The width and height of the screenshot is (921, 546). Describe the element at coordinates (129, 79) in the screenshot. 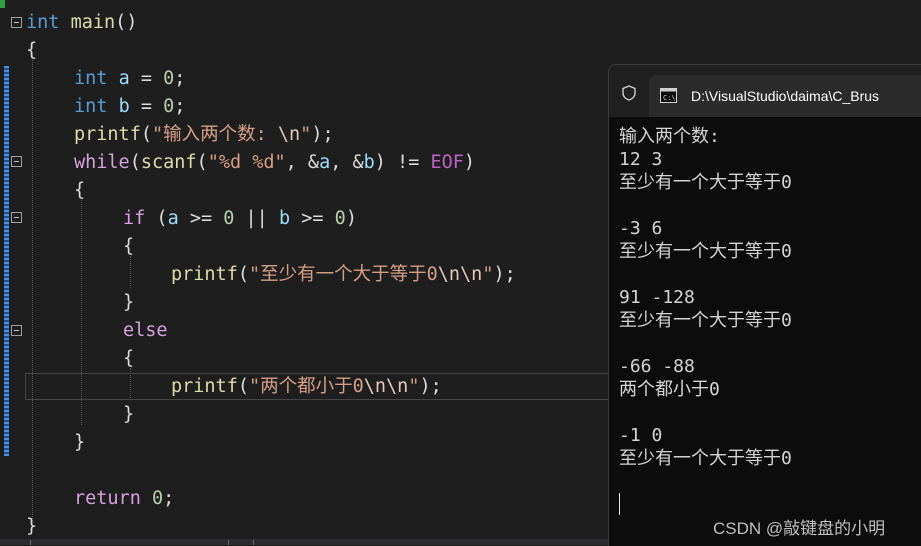

I see `code-line-3: int a = 0;` at that location.